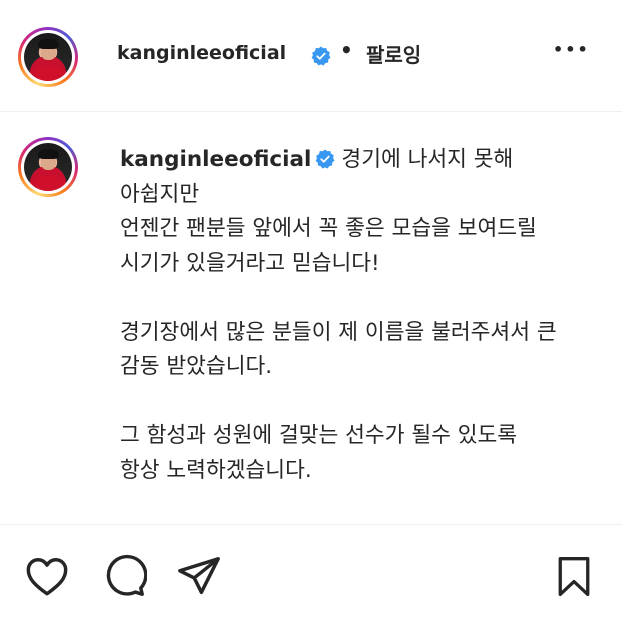 Image resolution: width=622 pixels, height=628 pixels. What do you see at coordinates (574, 577) in the screenshot?
I see `bookmark-icon` at bounding box center [574, 577].